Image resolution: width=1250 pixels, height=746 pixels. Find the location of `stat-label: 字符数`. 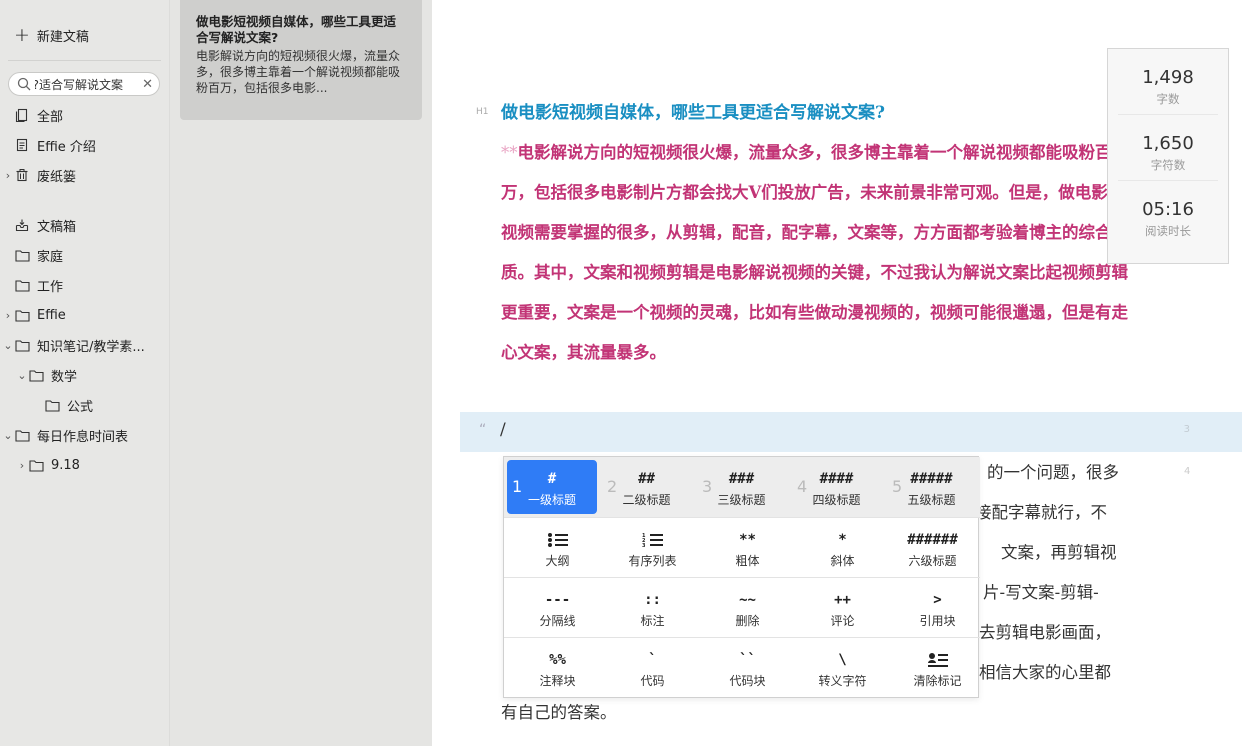

stat-label: 字符数 is located at coordinates (1168, 165).